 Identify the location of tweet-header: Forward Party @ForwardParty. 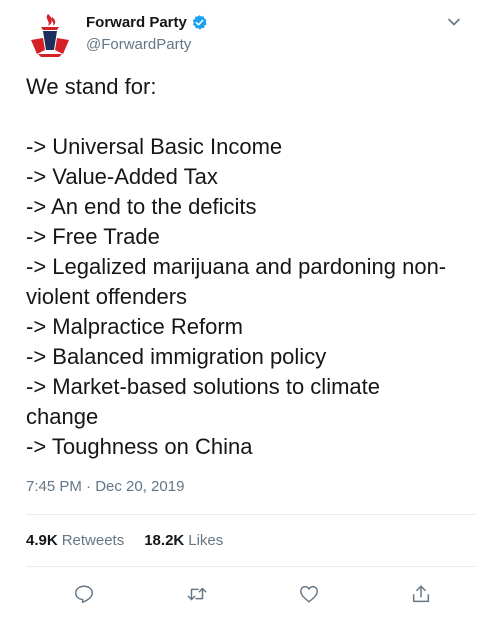
(246, 35).